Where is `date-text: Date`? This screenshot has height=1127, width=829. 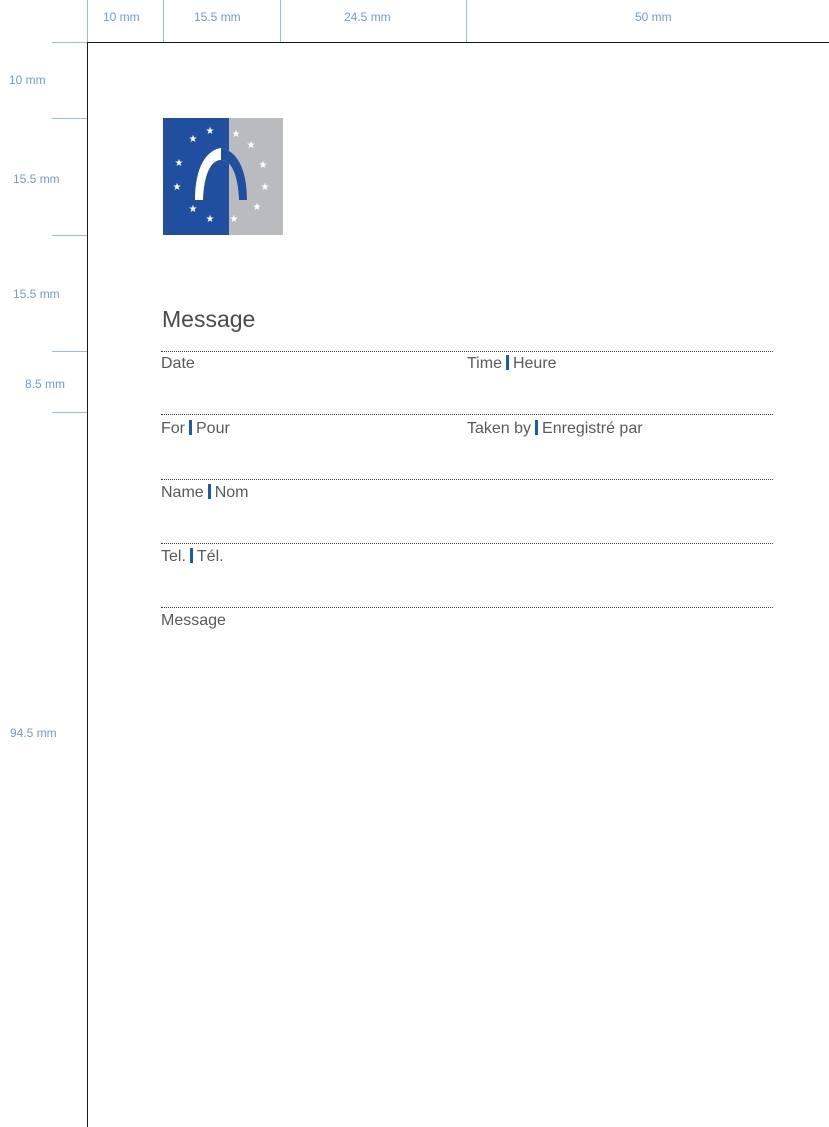 date-text: Date is located at coordinates (178, 363).